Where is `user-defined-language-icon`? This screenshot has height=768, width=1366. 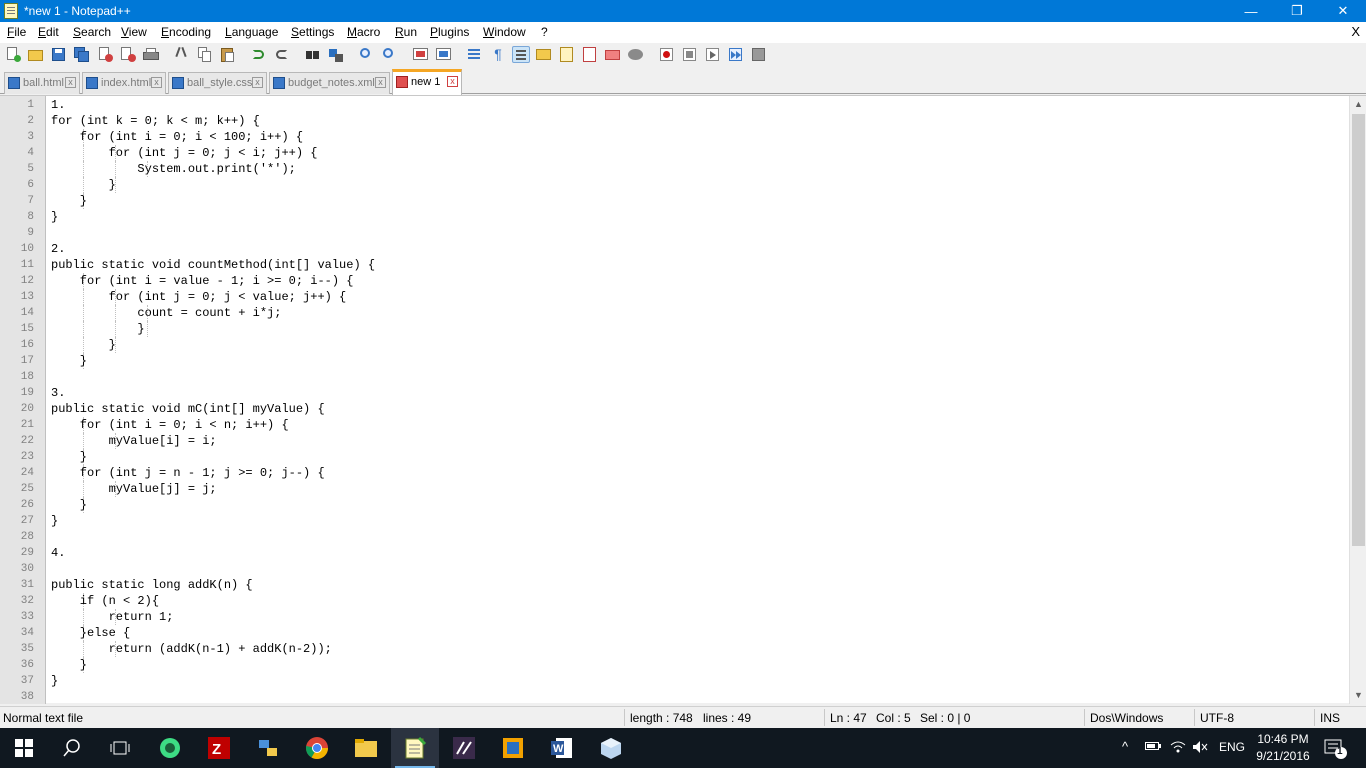
user-defined-language-icon is located at coordinates (544, 54).